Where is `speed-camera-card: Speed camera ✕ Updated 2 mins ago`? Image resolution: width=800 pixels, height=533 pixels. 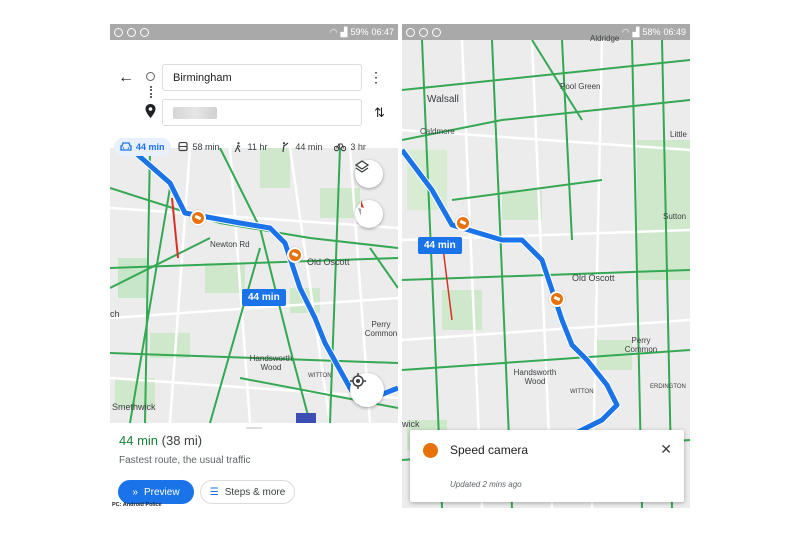 speed-camera-card: Speed camera ✕ Updated 2 mins ago is located at coordinates (547, 466).